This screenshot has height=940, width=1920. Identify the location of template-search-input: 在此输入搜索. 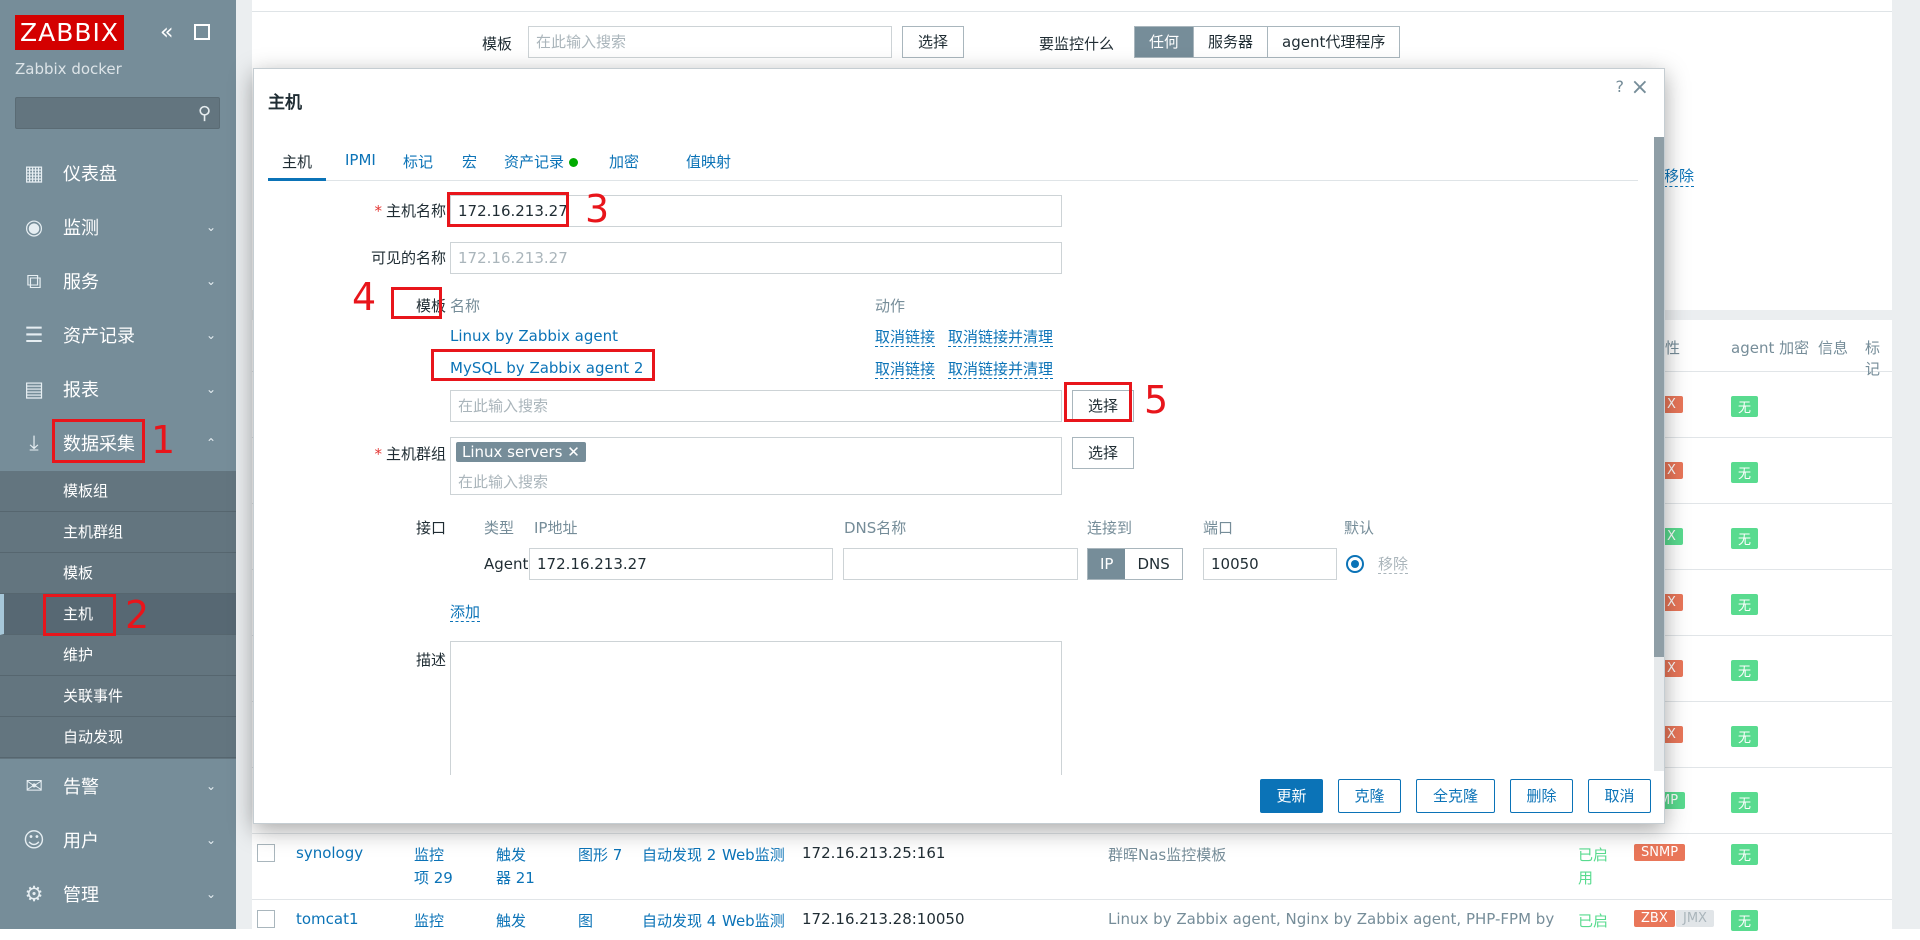
(756, 406).